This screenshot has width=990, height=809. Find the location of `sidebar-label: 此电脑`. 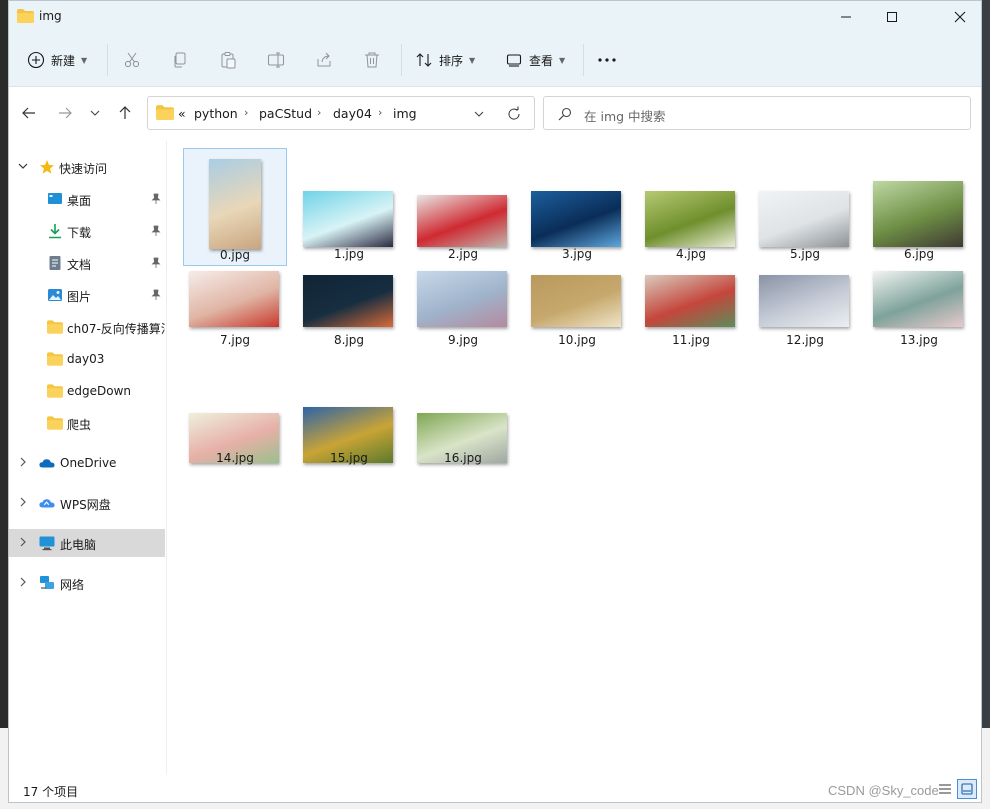

sidebar-label: 此电脑 is located at coordinates (78, 545).